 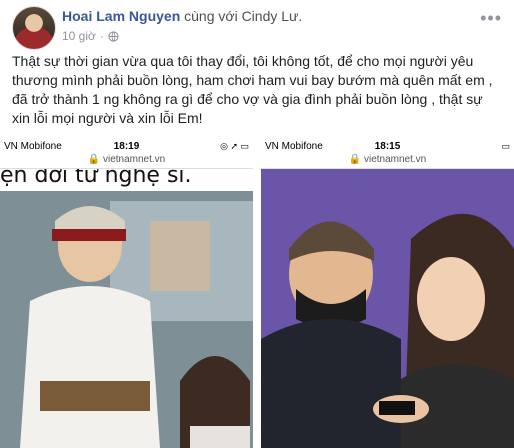 I want to click on more-options-icon: •••, so click(x=491, y=18).